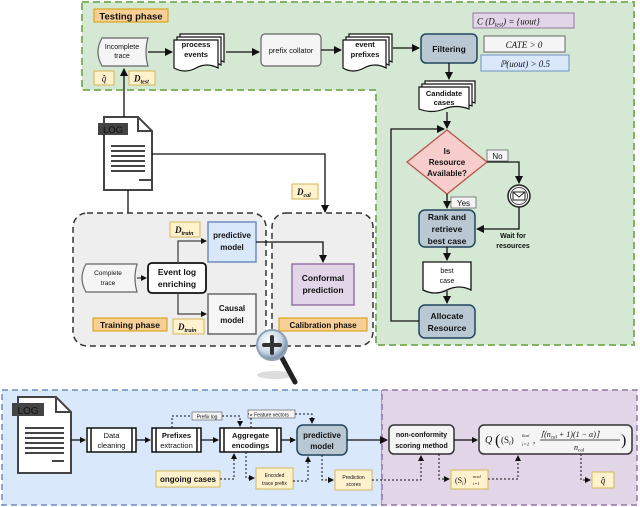 Image resolution: width=640 pixels, height=507 pixels. What do you see at coordinates (447, 321) in the screenshot?
I see `allocate-resource-box` at bounding box center [447, 321].